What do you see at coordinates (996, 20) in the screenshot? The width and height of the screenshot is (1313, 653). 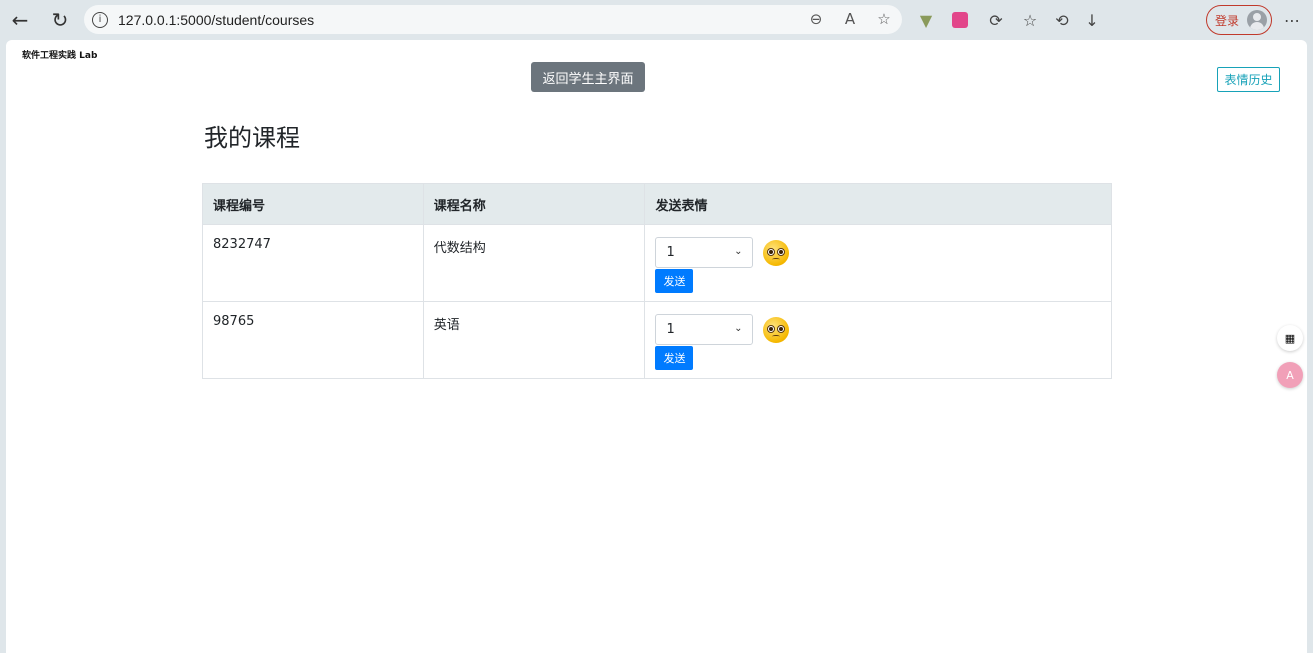 I see `extensions-icon: ⟳` at bounding box center [996, 20].